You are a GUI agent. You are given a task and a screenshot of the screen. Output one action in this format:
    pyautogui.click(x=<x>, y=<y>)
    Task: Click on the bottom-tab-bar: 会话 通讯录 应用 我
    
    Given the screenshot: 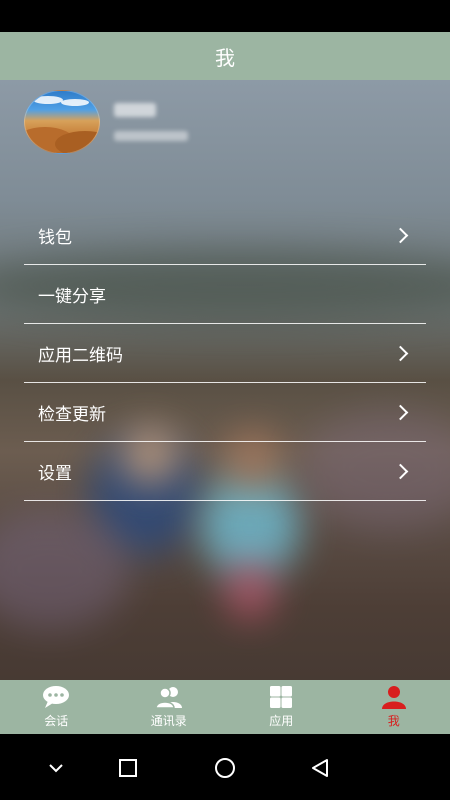 What is the action you would take?
    pyautogui.click(x=225, y=707)
    